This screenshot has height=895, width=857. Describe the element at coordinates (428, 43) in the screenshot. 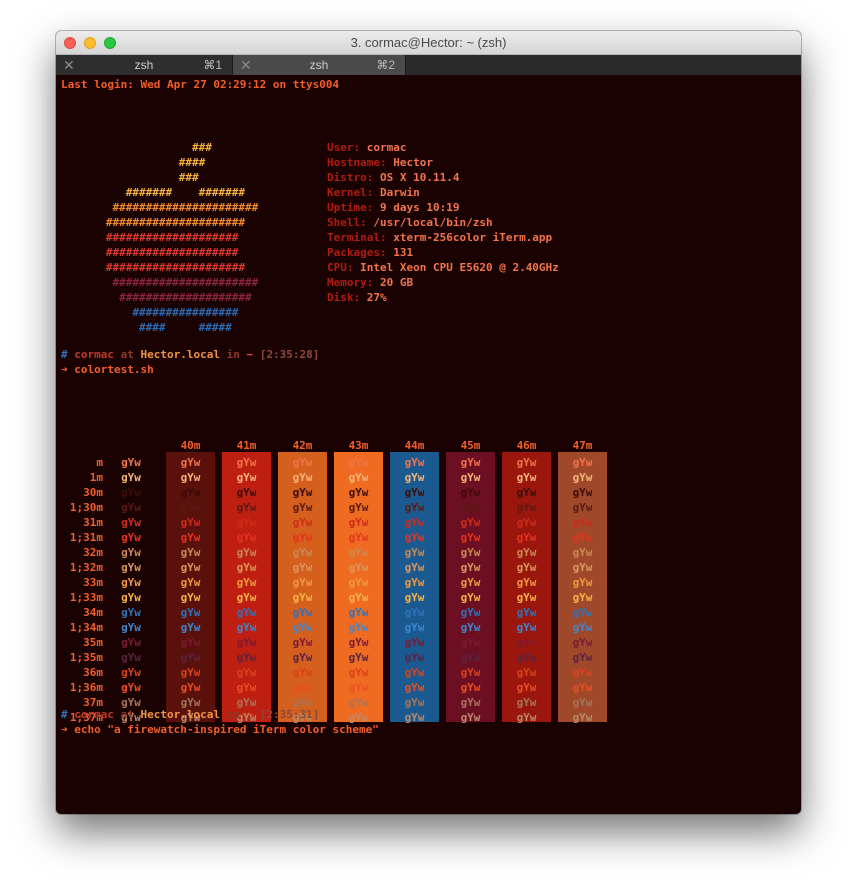

I see `title-bar: 3. cormac@Hector: ~ (zsh)` at that location.